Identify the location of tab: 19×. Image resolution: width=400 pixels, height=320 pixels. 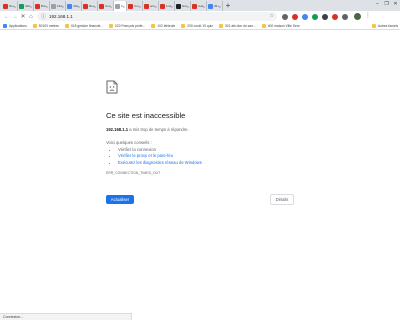
(120, 6).